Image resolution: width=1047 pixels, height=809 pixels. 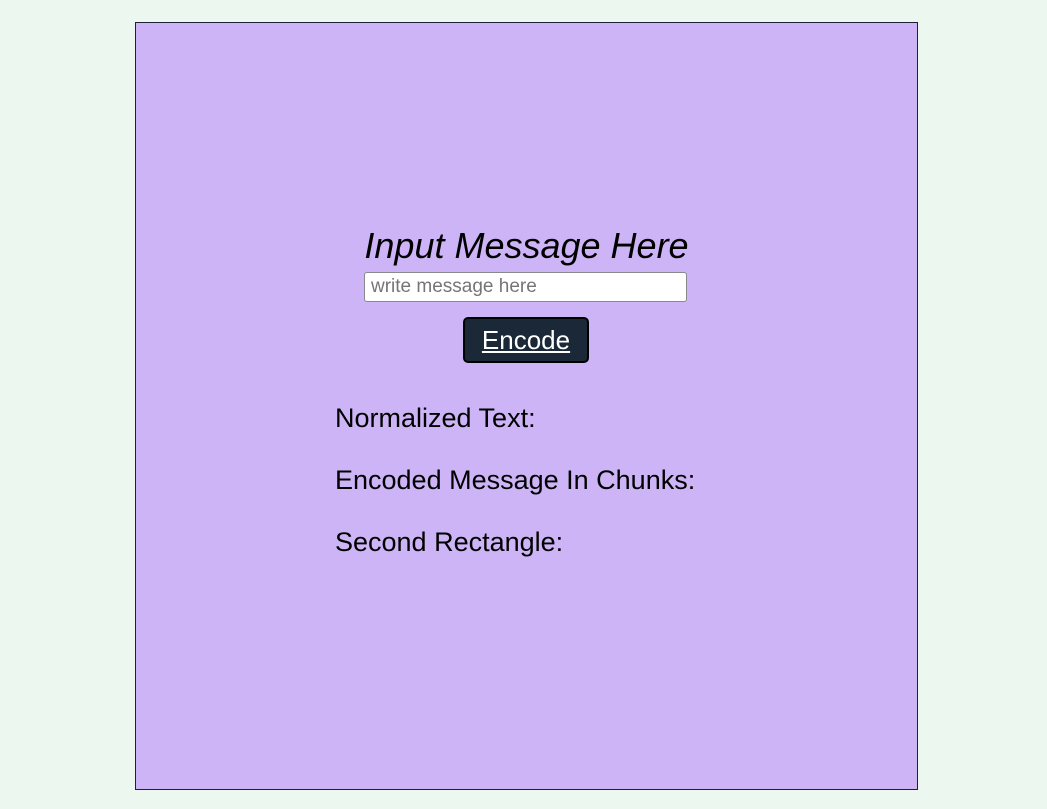 I want to click on encode-button: Encode, so click(x=526, y=340).